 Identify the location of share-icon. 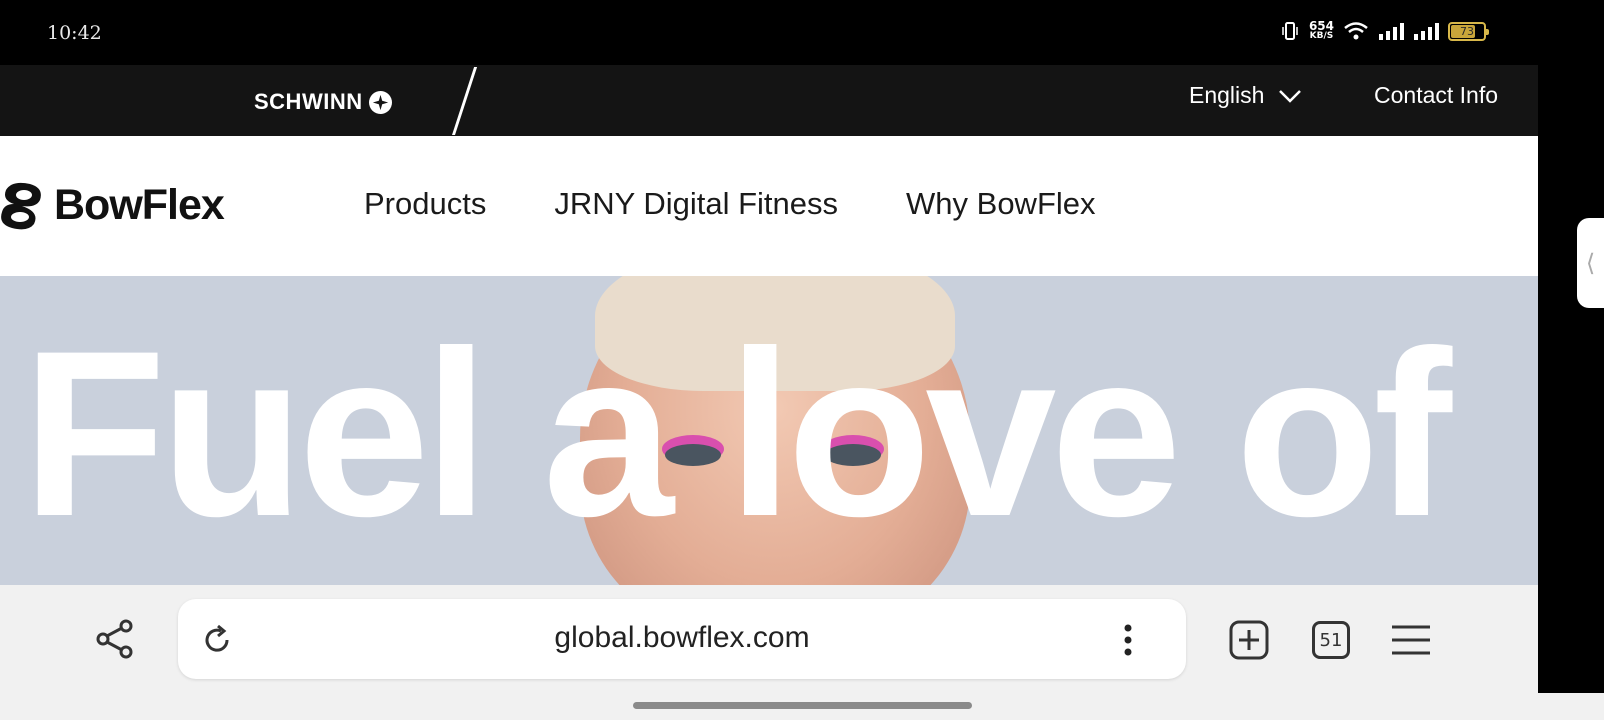
(114, 639).